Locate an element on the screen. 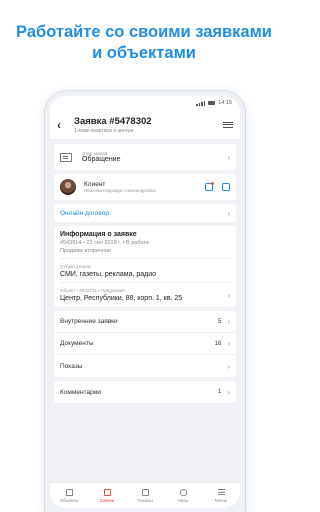  phone-icon is located at coordinates (226, 187).